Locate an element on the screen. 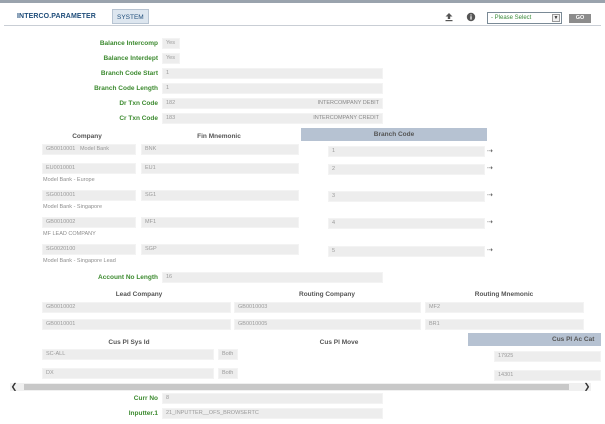  info-icon is located at coordinates (471, 17).